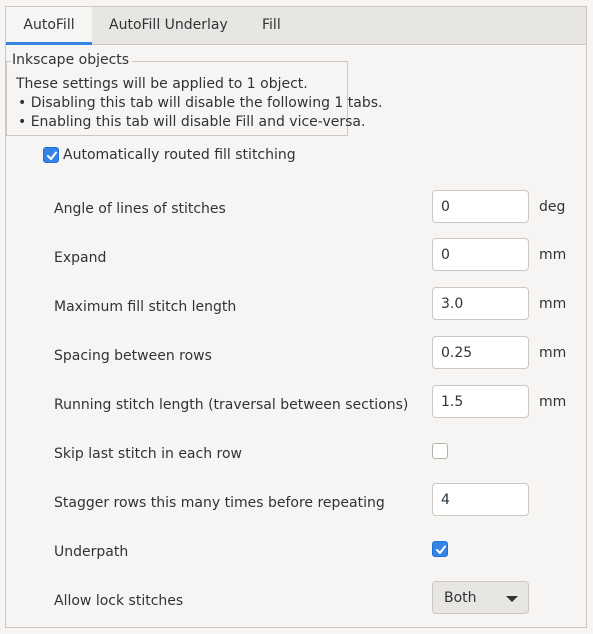 Image resolution: width=593 pixels, height=634 pixels. What do you see at coordinates (145, 307) in the screenshot?
I see `max-stitch-label: Maximum fill stitch length` at bounding box center [145, 307].